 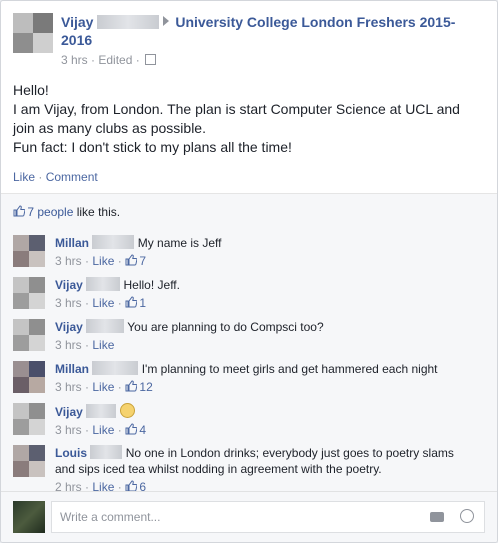 What do you see at coordinates (50, 212) in the screenshot?
I see `likers-link: 7 people` at bounding box center [50, 212].